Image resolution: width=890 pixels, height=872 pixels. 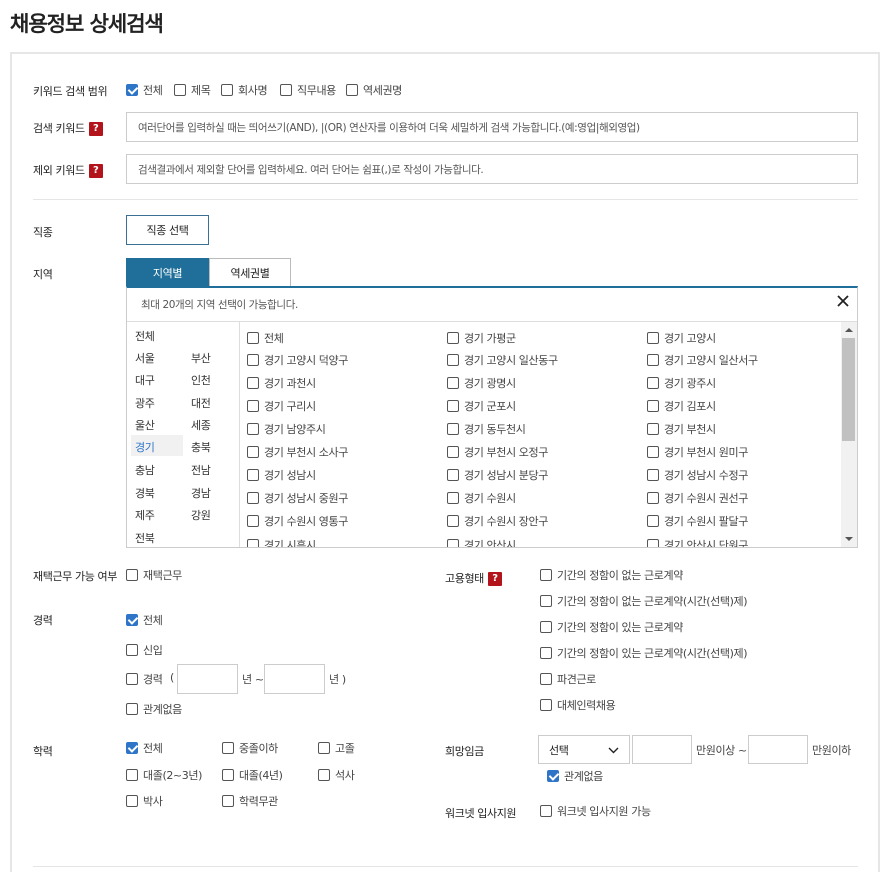 I want to click on worknet-apply-checkbox: 워크넷 입사지원 가능, so click(x=595, y=811).